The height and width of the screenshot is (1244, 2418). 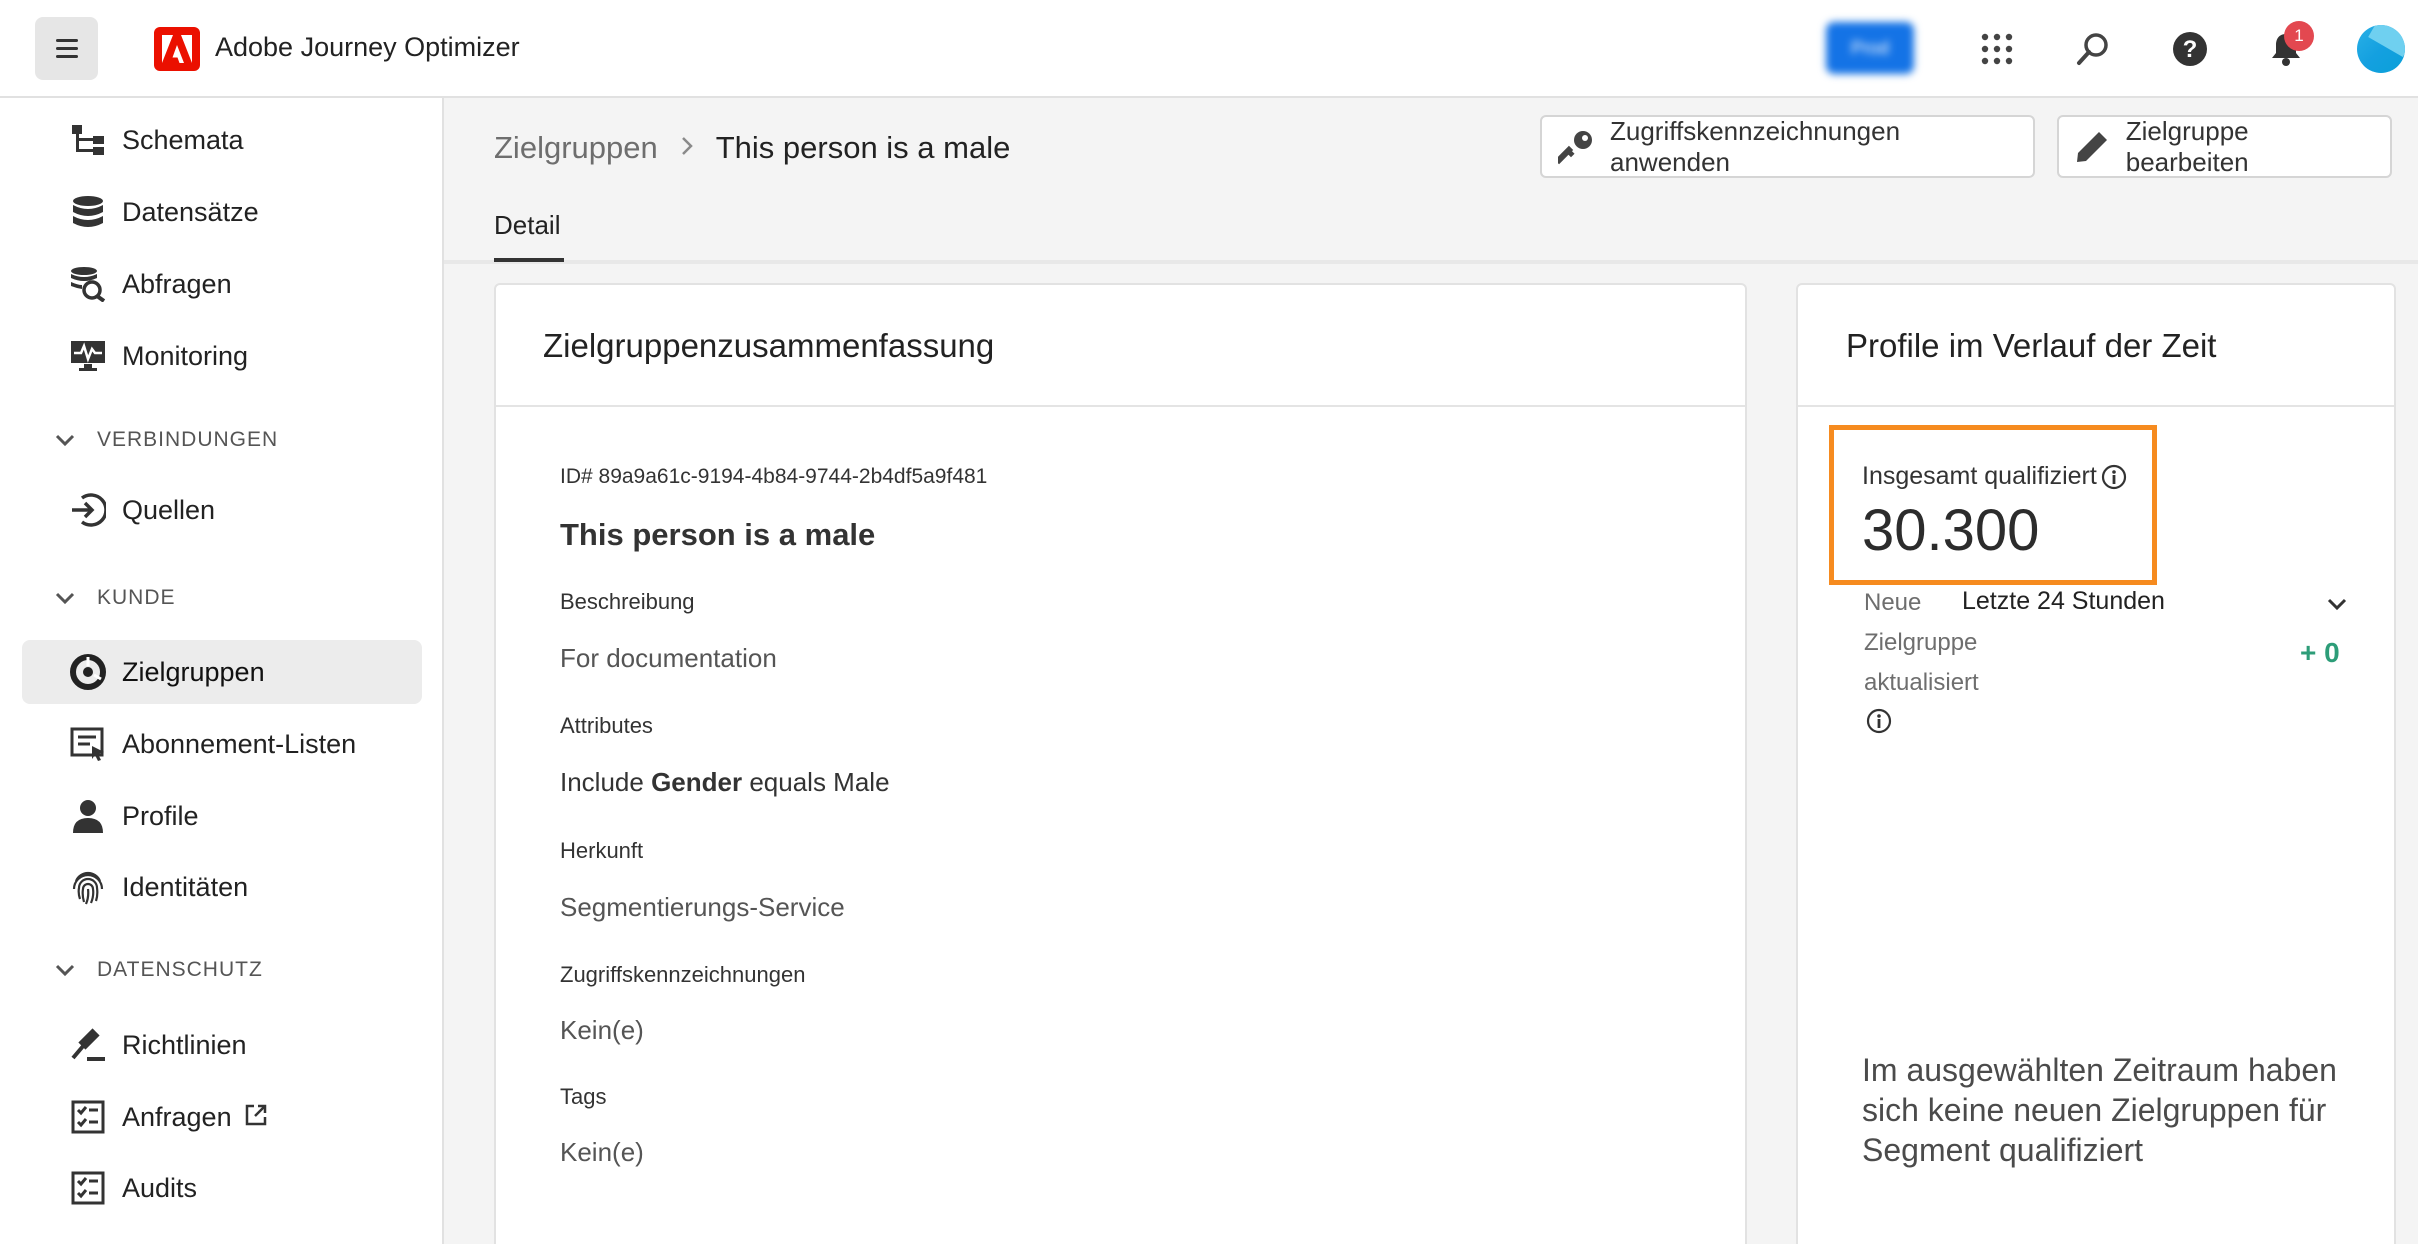 I want to click on subscription-list-icon, so click(x=88, y=744).